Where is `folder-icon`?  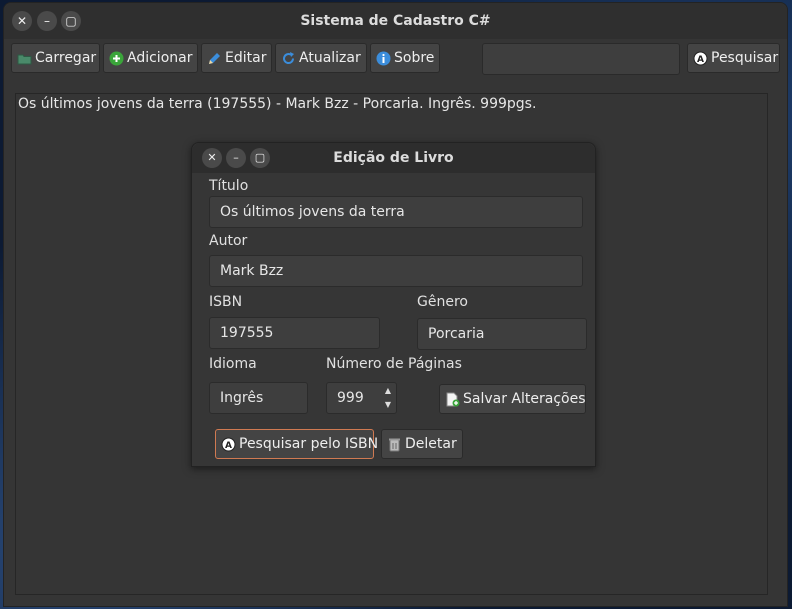 folder-icon is located at coordinates (24, 58).